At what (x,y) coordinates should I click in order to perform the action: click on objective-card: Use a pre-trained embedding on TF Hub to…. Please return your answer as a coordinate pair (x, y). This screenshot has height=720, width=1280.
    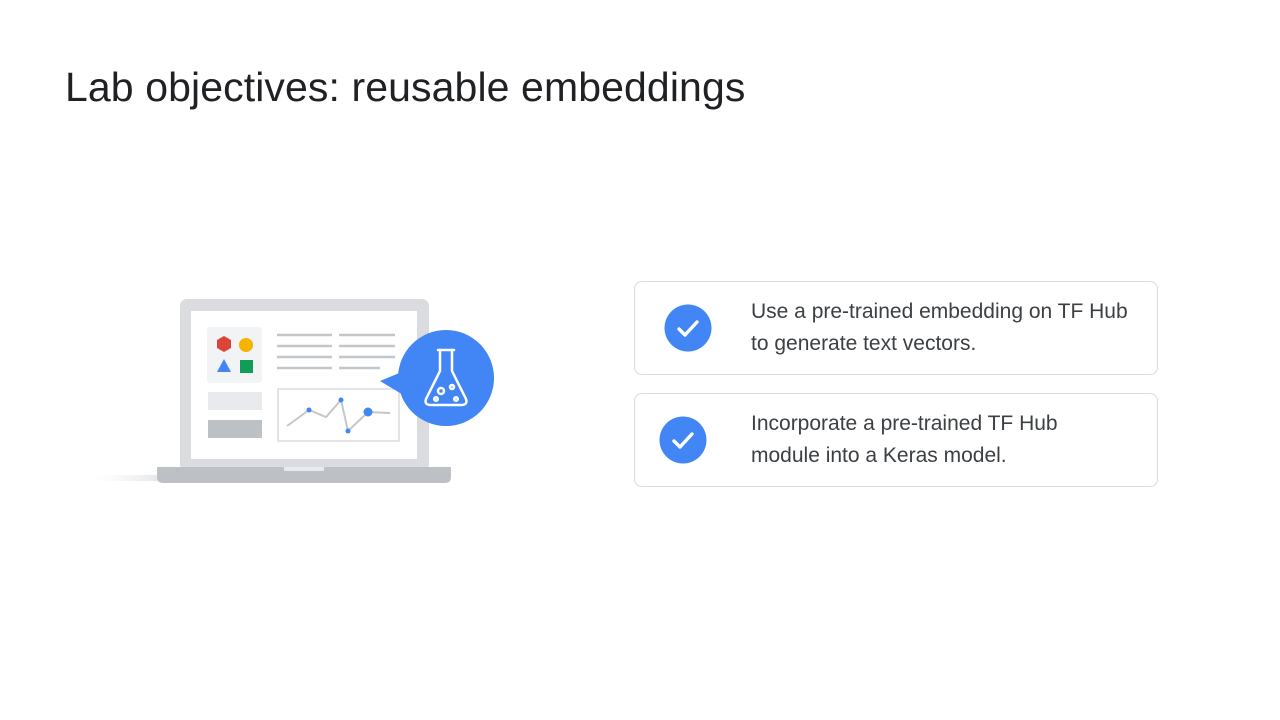
    Looking at the image, I should click on (896, 328).